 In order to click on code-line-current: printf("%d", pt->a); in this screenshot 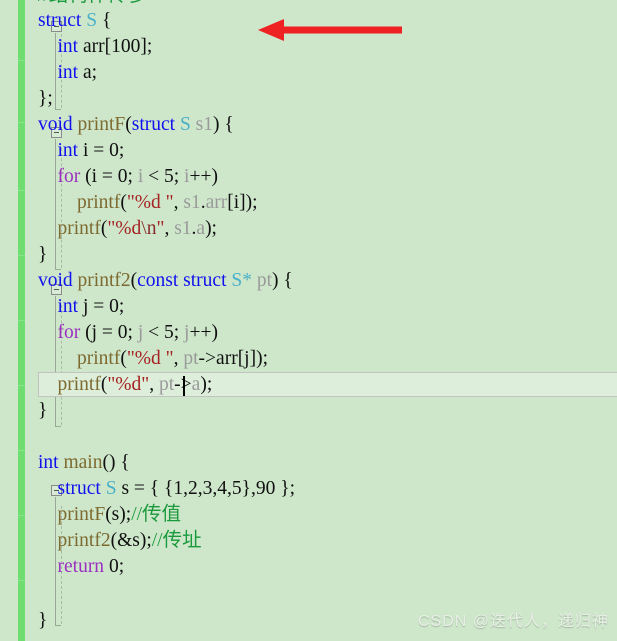, I will do `click(308, 385)`.